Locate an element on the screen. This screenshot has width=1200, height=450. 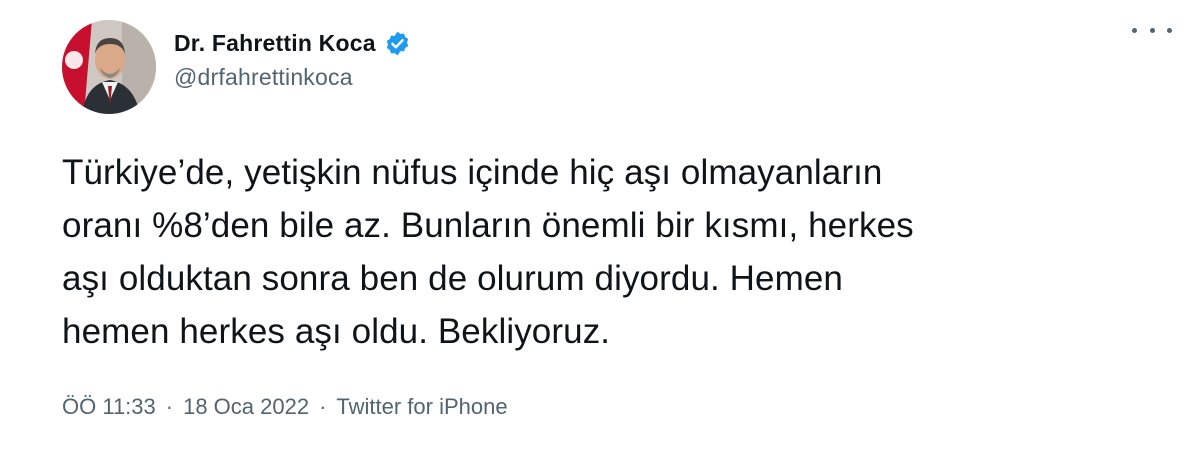
author-info: Dr. Fahrettin Koca @drfahrettinkoca is located at coordinates (292, 58).